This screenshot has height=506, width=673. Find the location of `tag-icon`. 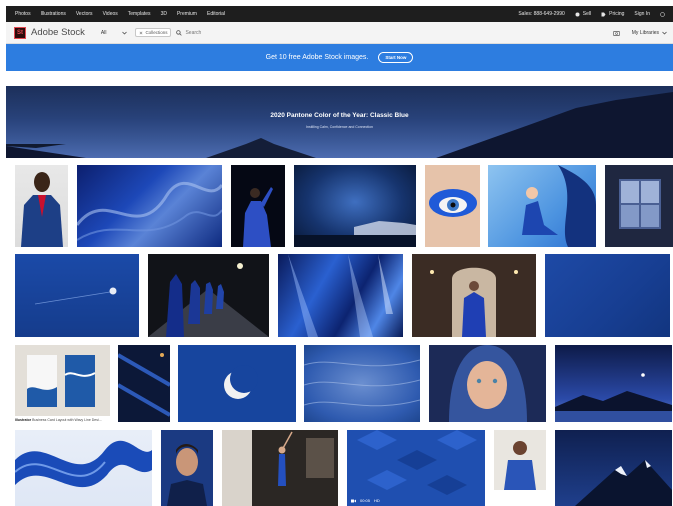

tag-icon is located at coordinates (603, 14).